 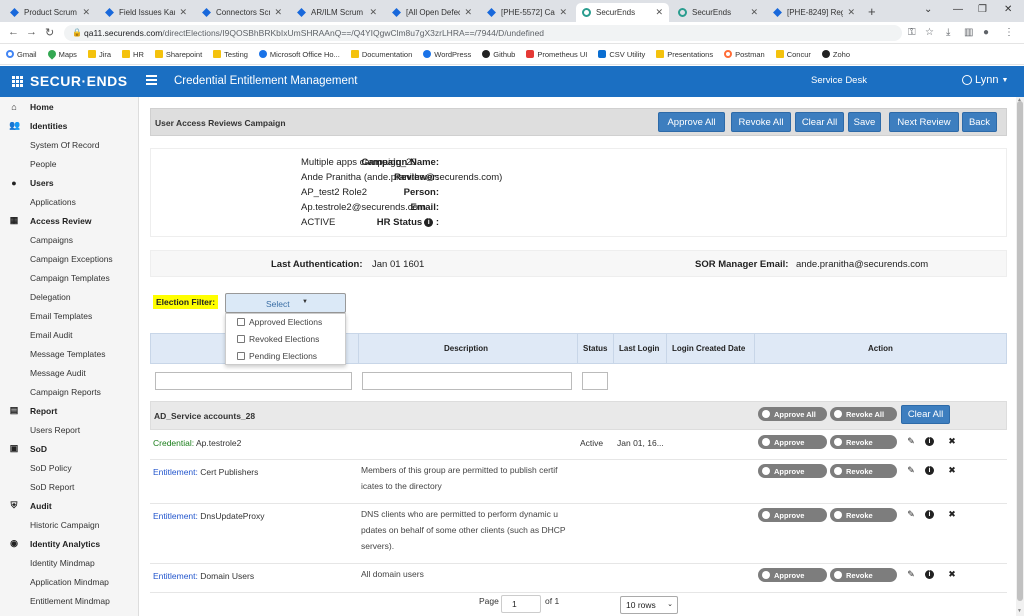 What do you see at coordinates (69, 201) in the screenshot?
I see `sidebar-item-applications: Applications` at bounding box center [69, 201].